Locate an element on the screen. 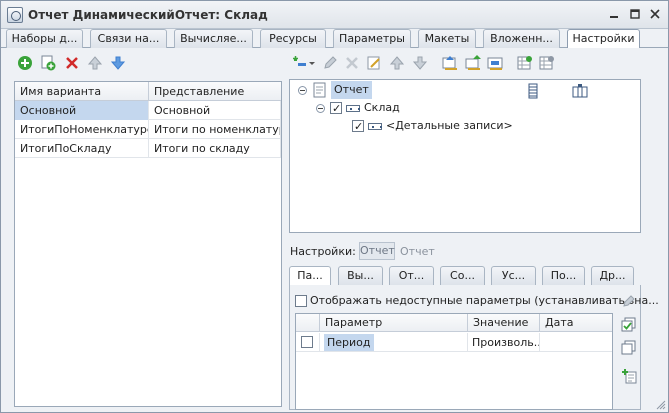  variants-table-header: Имя варианта Представление is located at coordinates (148, 91).